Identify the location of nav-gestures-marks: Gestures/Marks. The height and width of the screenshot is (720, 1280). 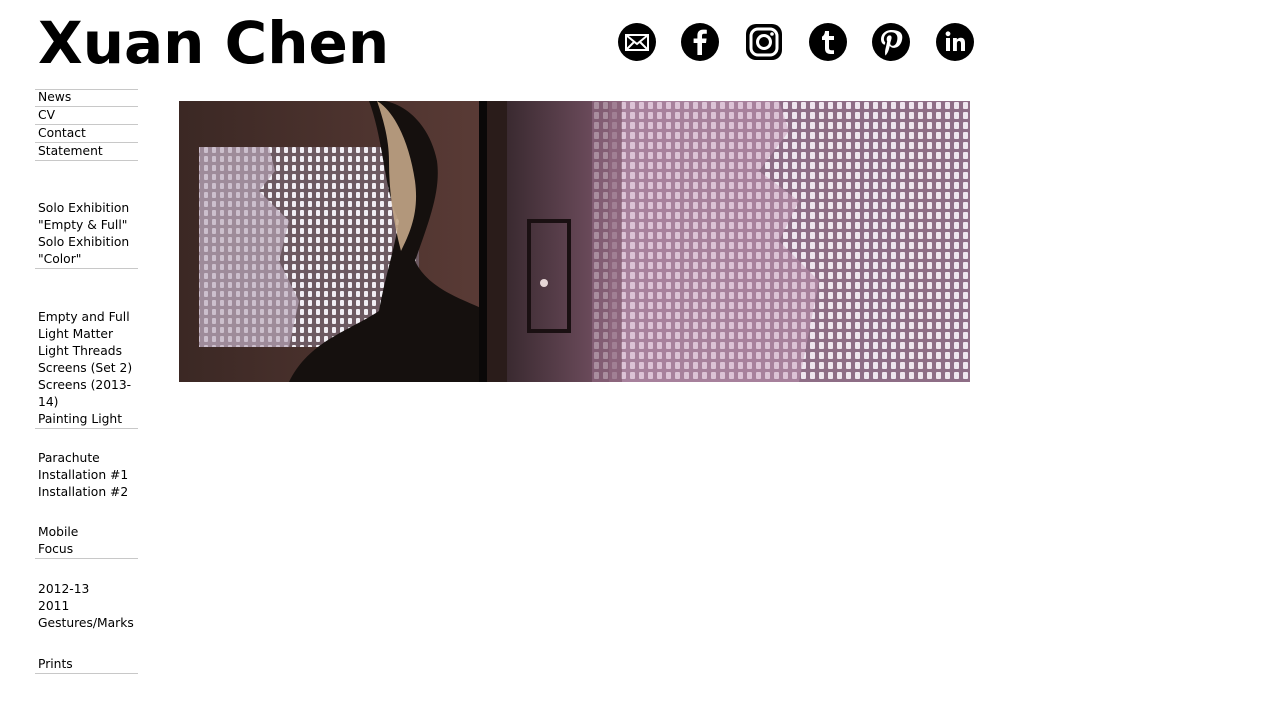
(86, 623).